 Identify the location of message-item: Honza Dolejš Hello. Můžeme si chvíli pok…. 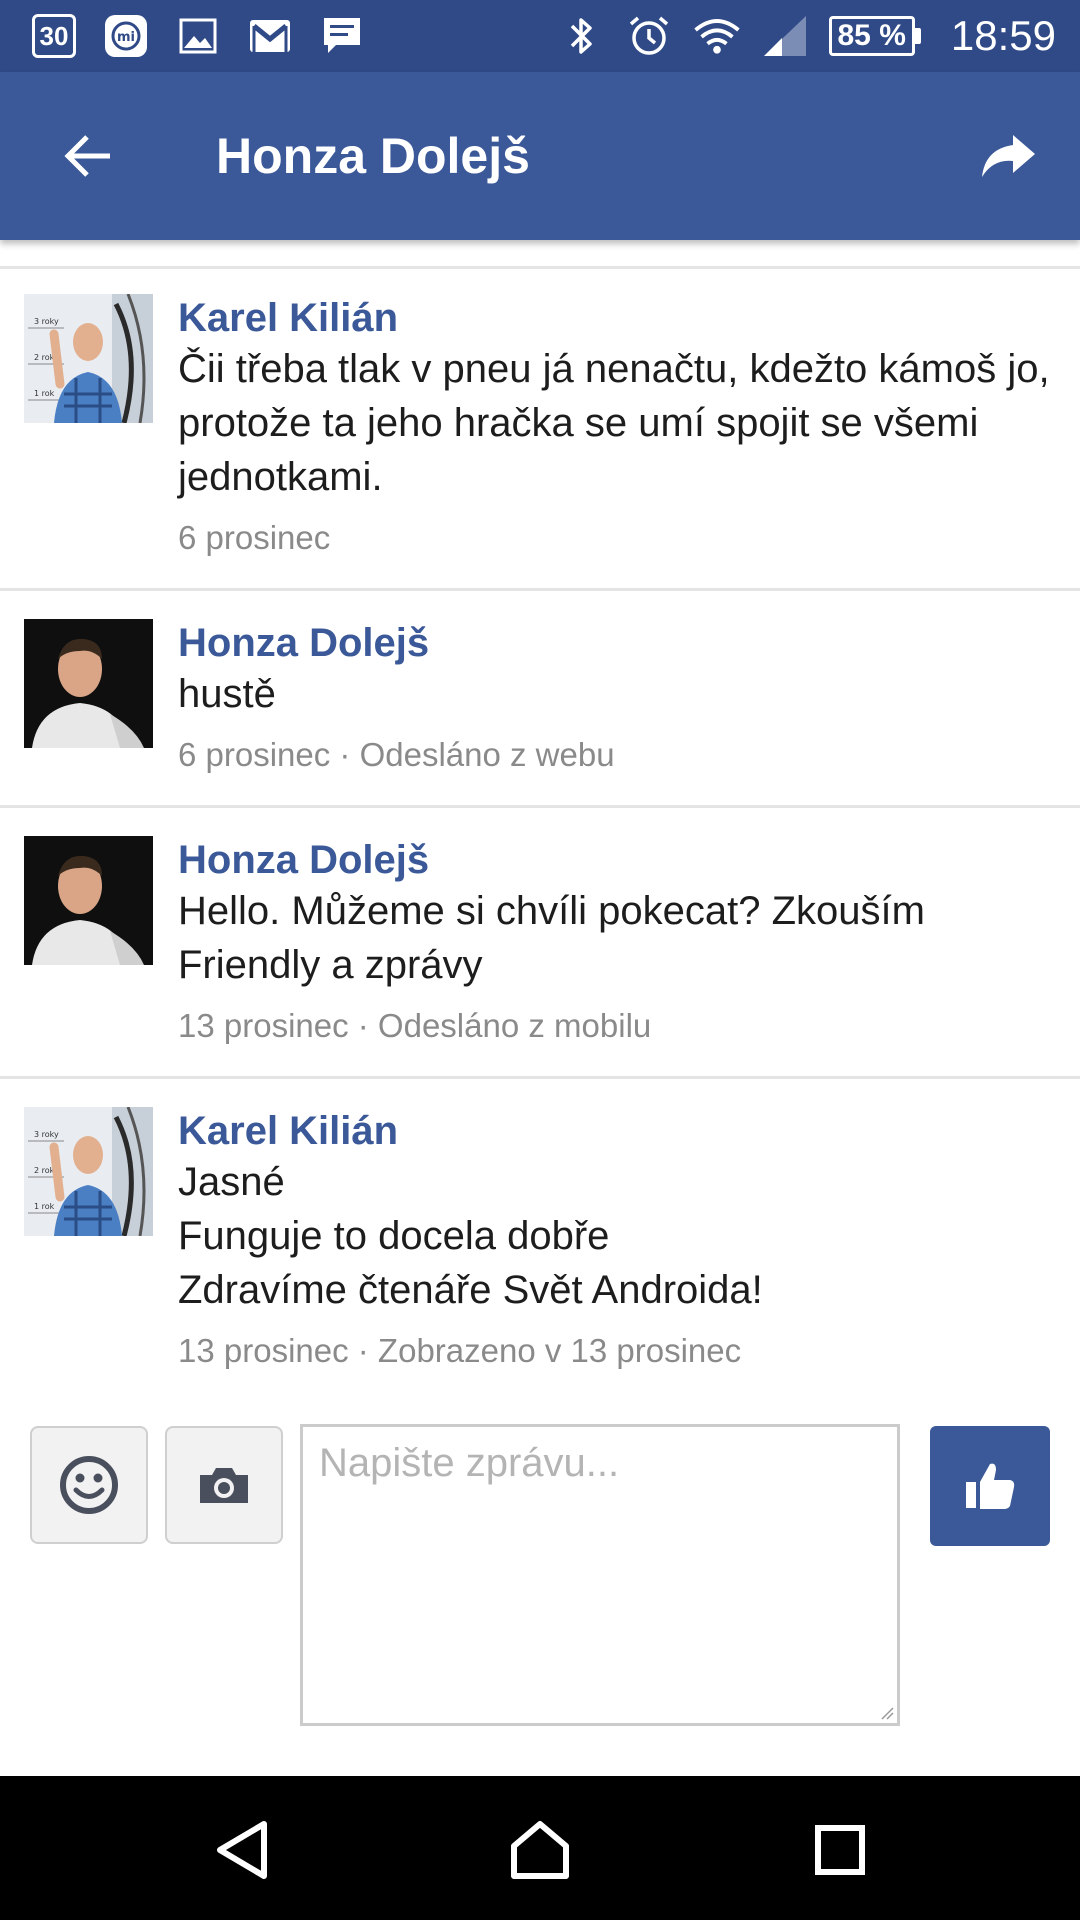
(540, 943).